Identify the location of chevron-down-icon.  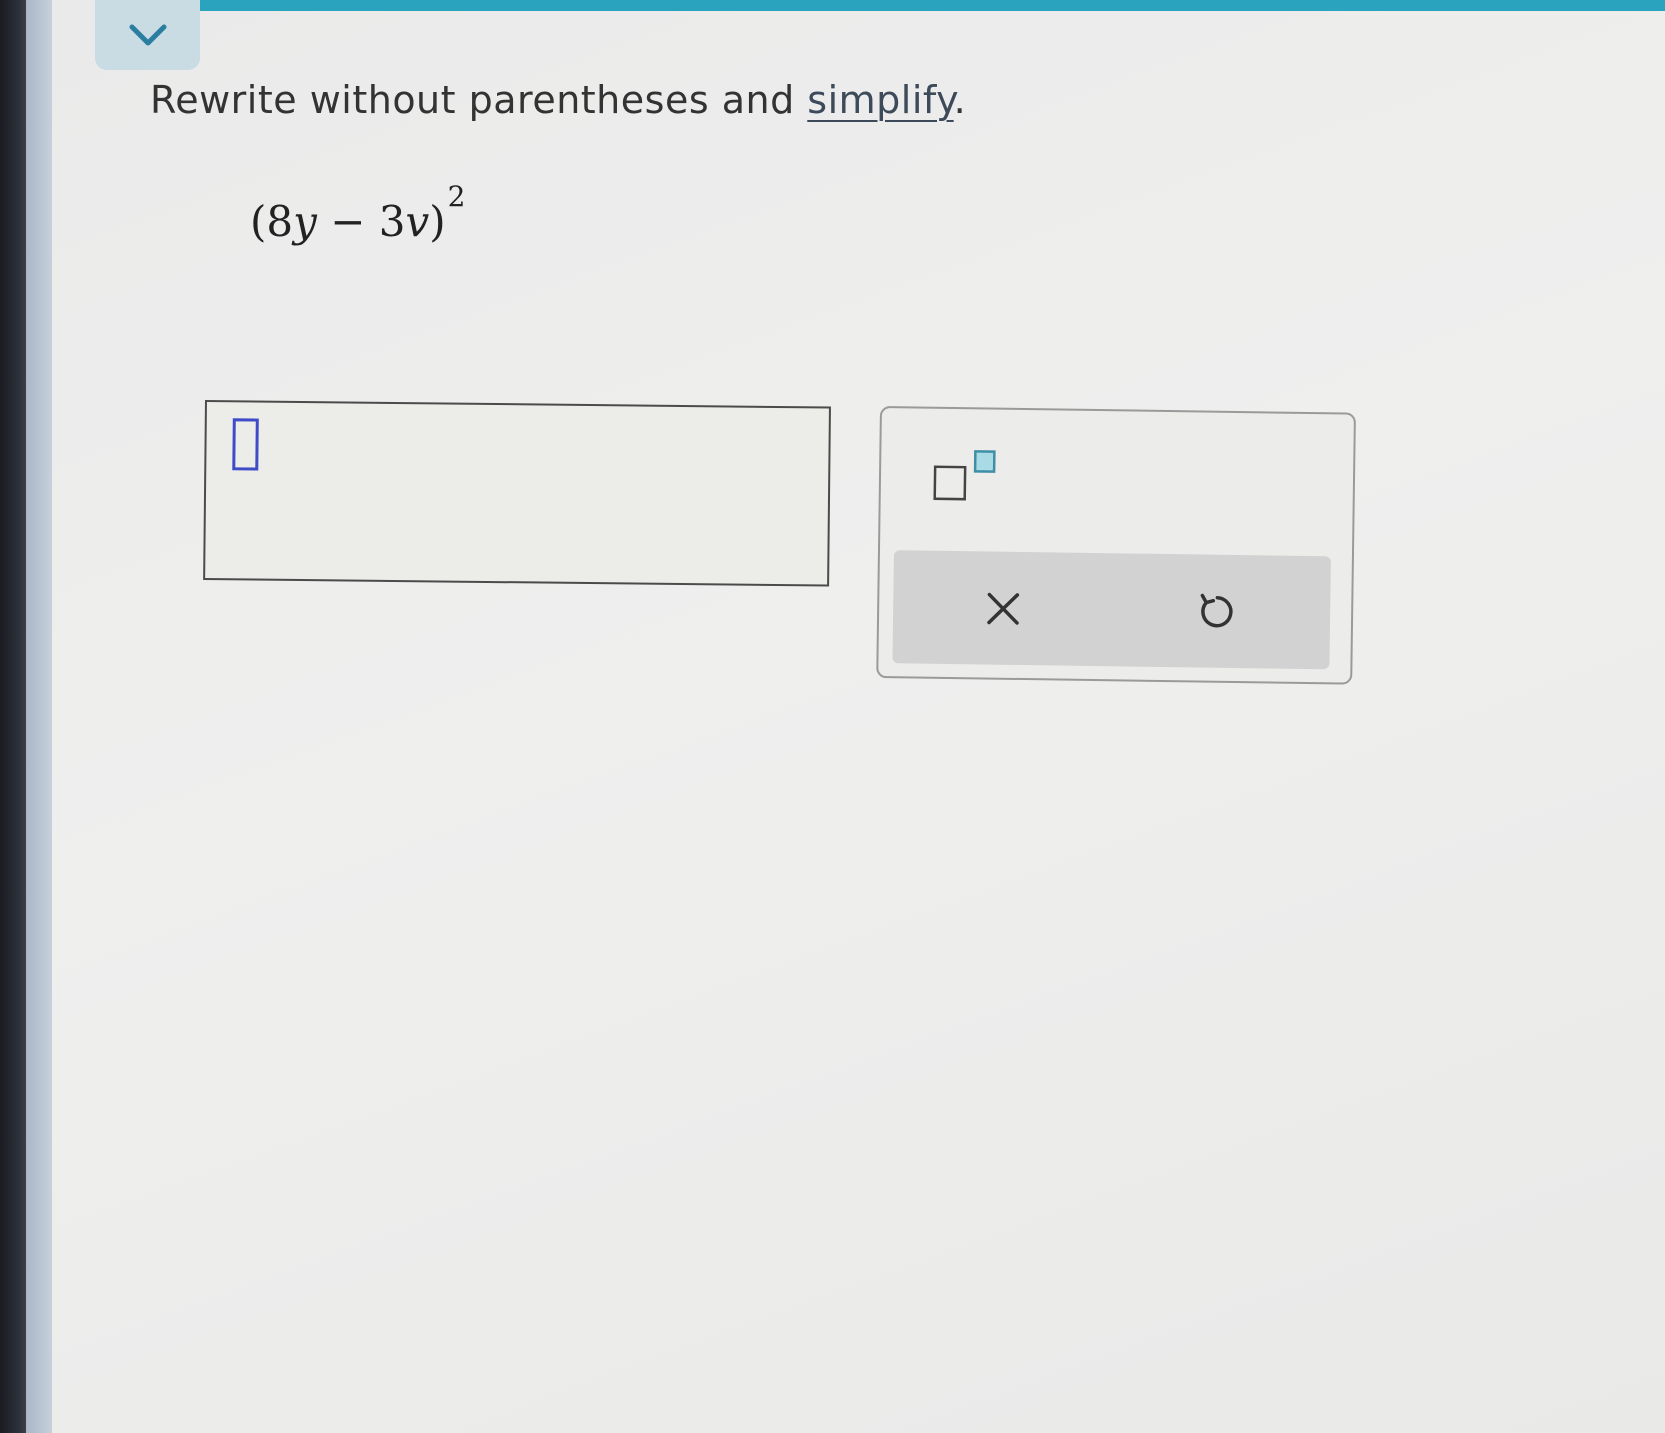
(147, 35).